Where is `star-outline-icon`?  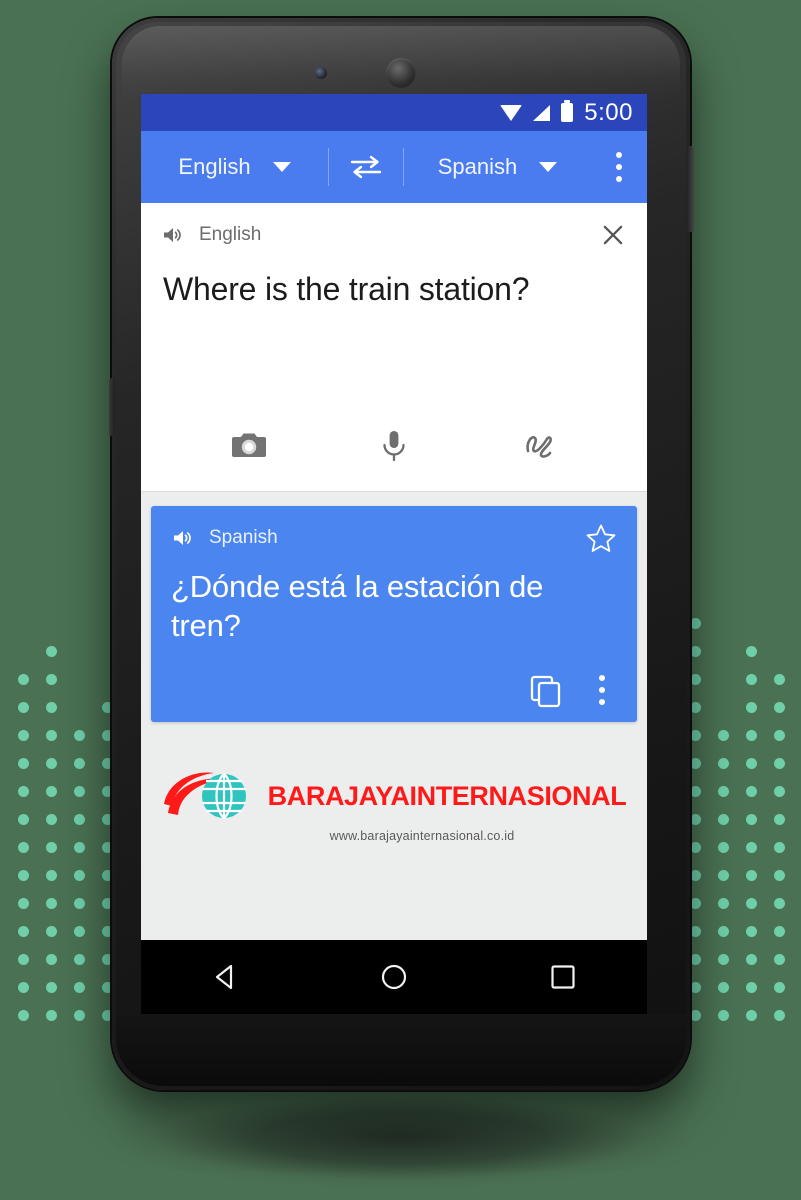 star-outline-icon is located at coordinates (601, 538).